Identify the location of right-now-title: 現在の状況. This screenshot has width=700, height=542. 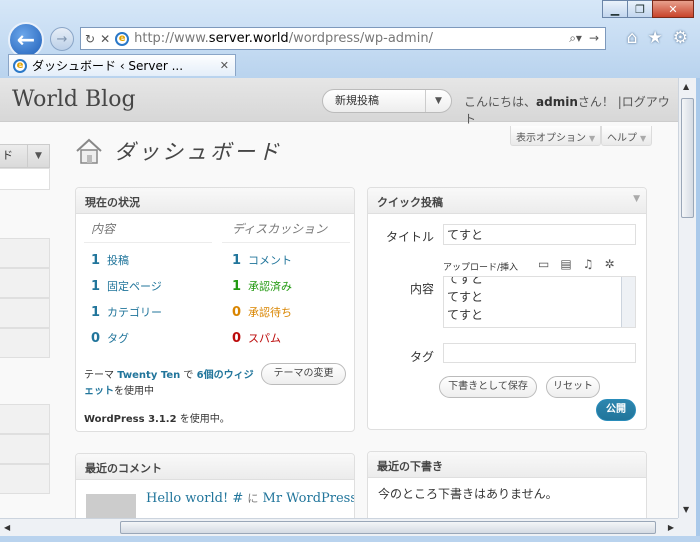
(215, 201).